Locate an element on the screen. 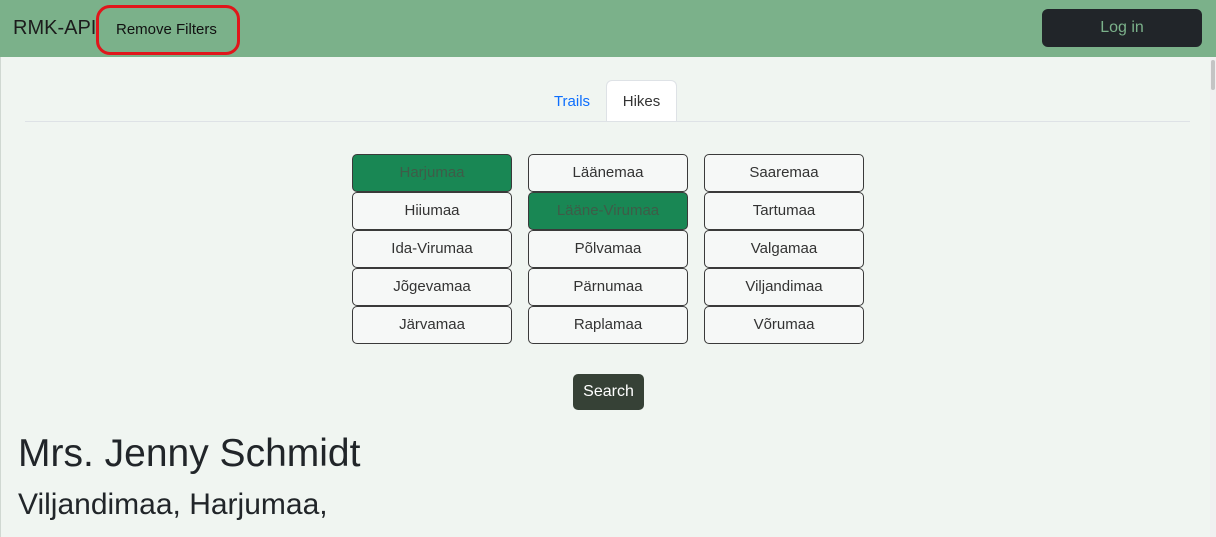  county-button-parnumaa: Pärnumaa is located at coordinates (608, 287).